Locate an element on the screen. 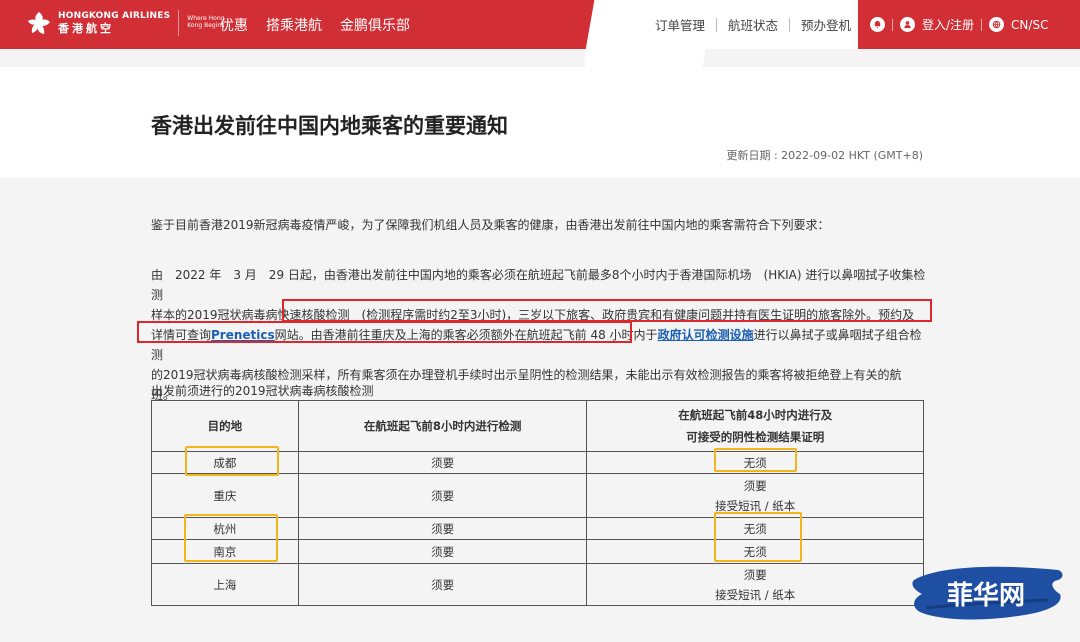  brand-name-cn: 香港航空 is located at coordinates (86, 28).